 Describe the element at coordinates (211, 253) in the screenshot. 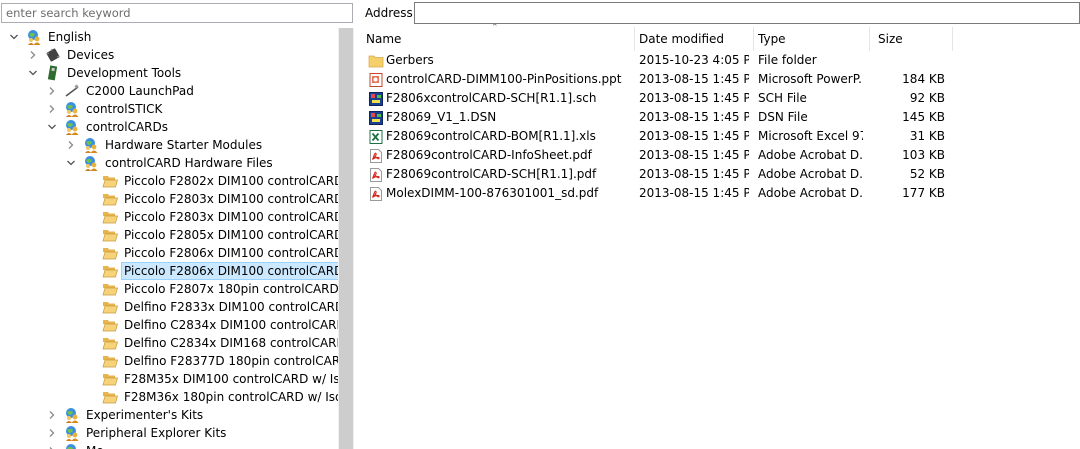

I see `tree-item: Piccolo F2806x DIM100 controlCARD w/ I` at that location.